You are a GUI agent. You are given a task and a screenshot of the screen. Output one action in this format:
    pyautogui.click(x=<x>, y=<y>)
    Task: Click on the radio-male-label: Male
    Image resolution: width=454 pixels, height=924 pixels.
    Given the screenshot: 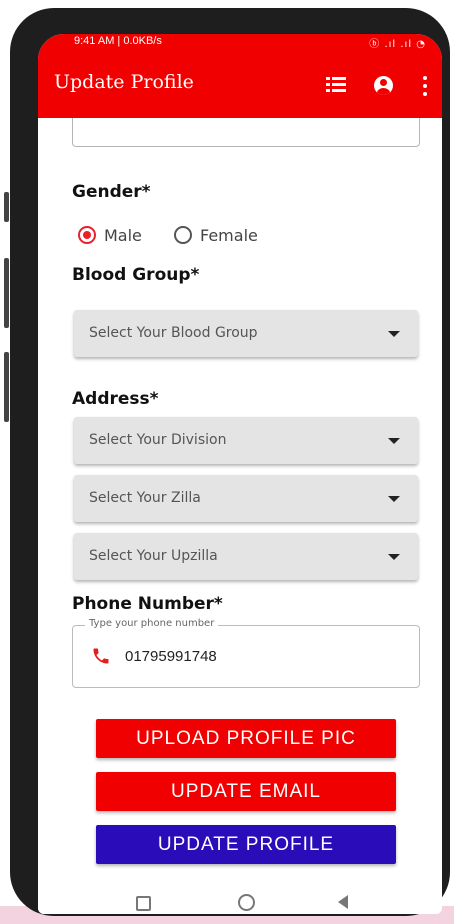 What is the action you would take?
    pyautogui.click(x=123, y=235)
    